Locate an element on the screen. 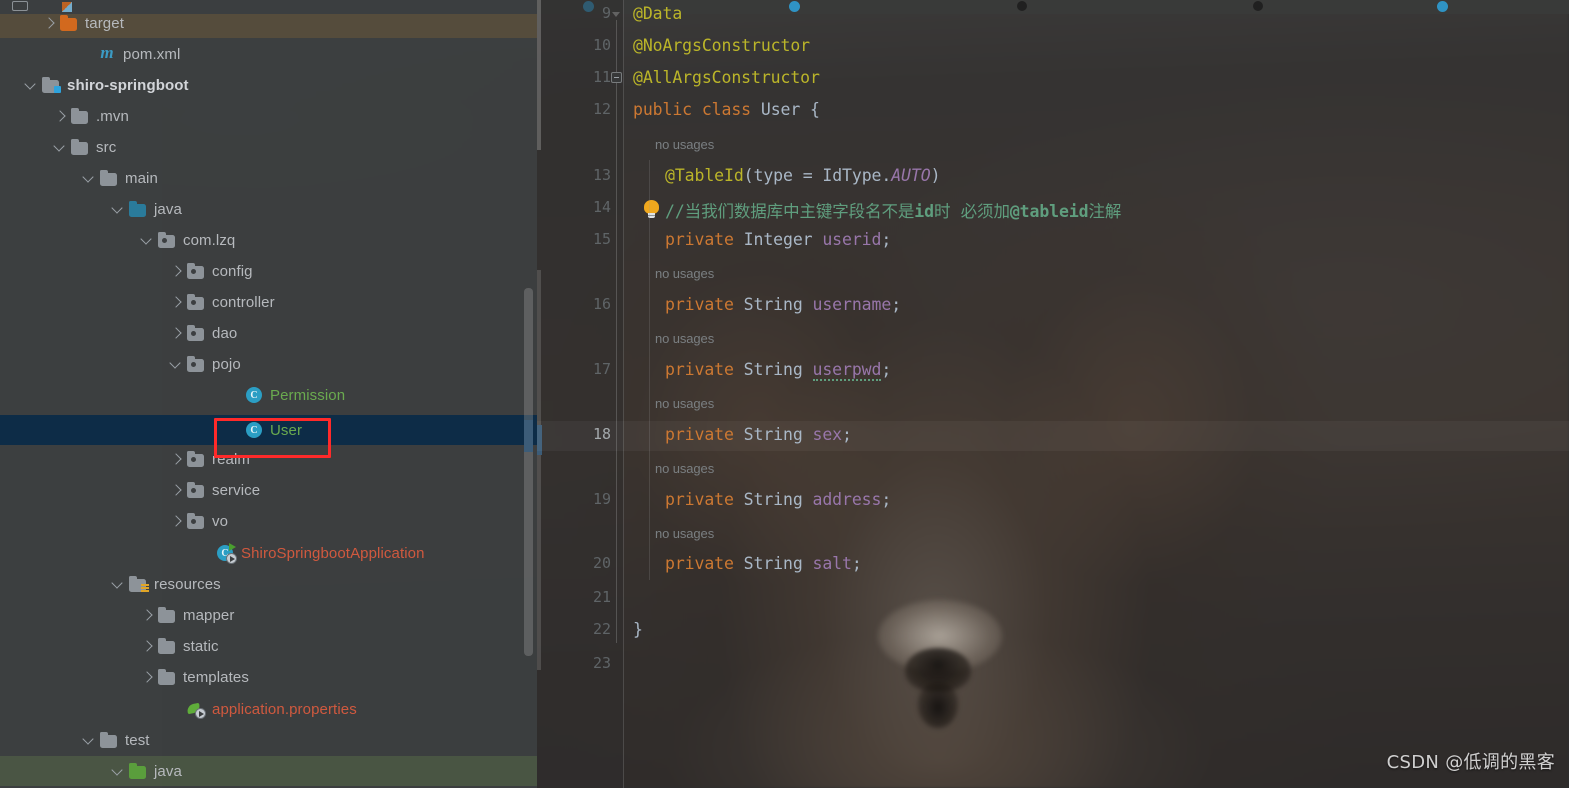 The width and height of the screenshot is (1569, 788). tree-item-vo: vo is located at coordinates (268, 521).